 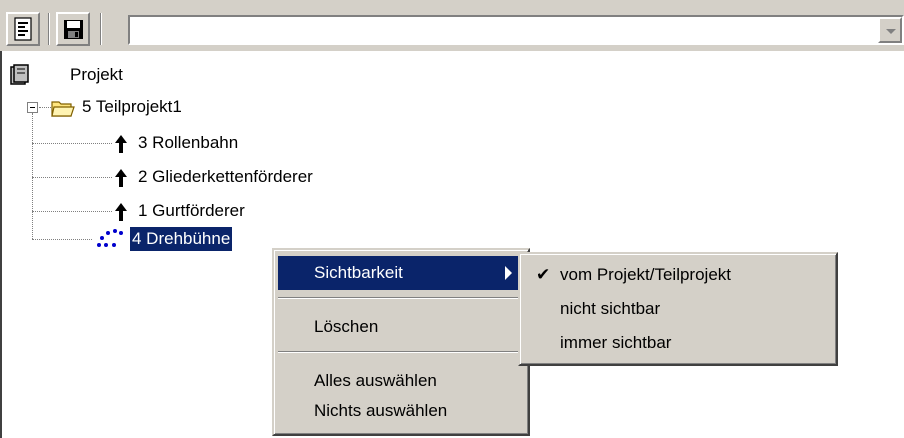 What do you see at coordinates (358, 272) in the screenshot?
I see `menu-item-label: Sichtbarkeit` at bounding box center [358, 272].